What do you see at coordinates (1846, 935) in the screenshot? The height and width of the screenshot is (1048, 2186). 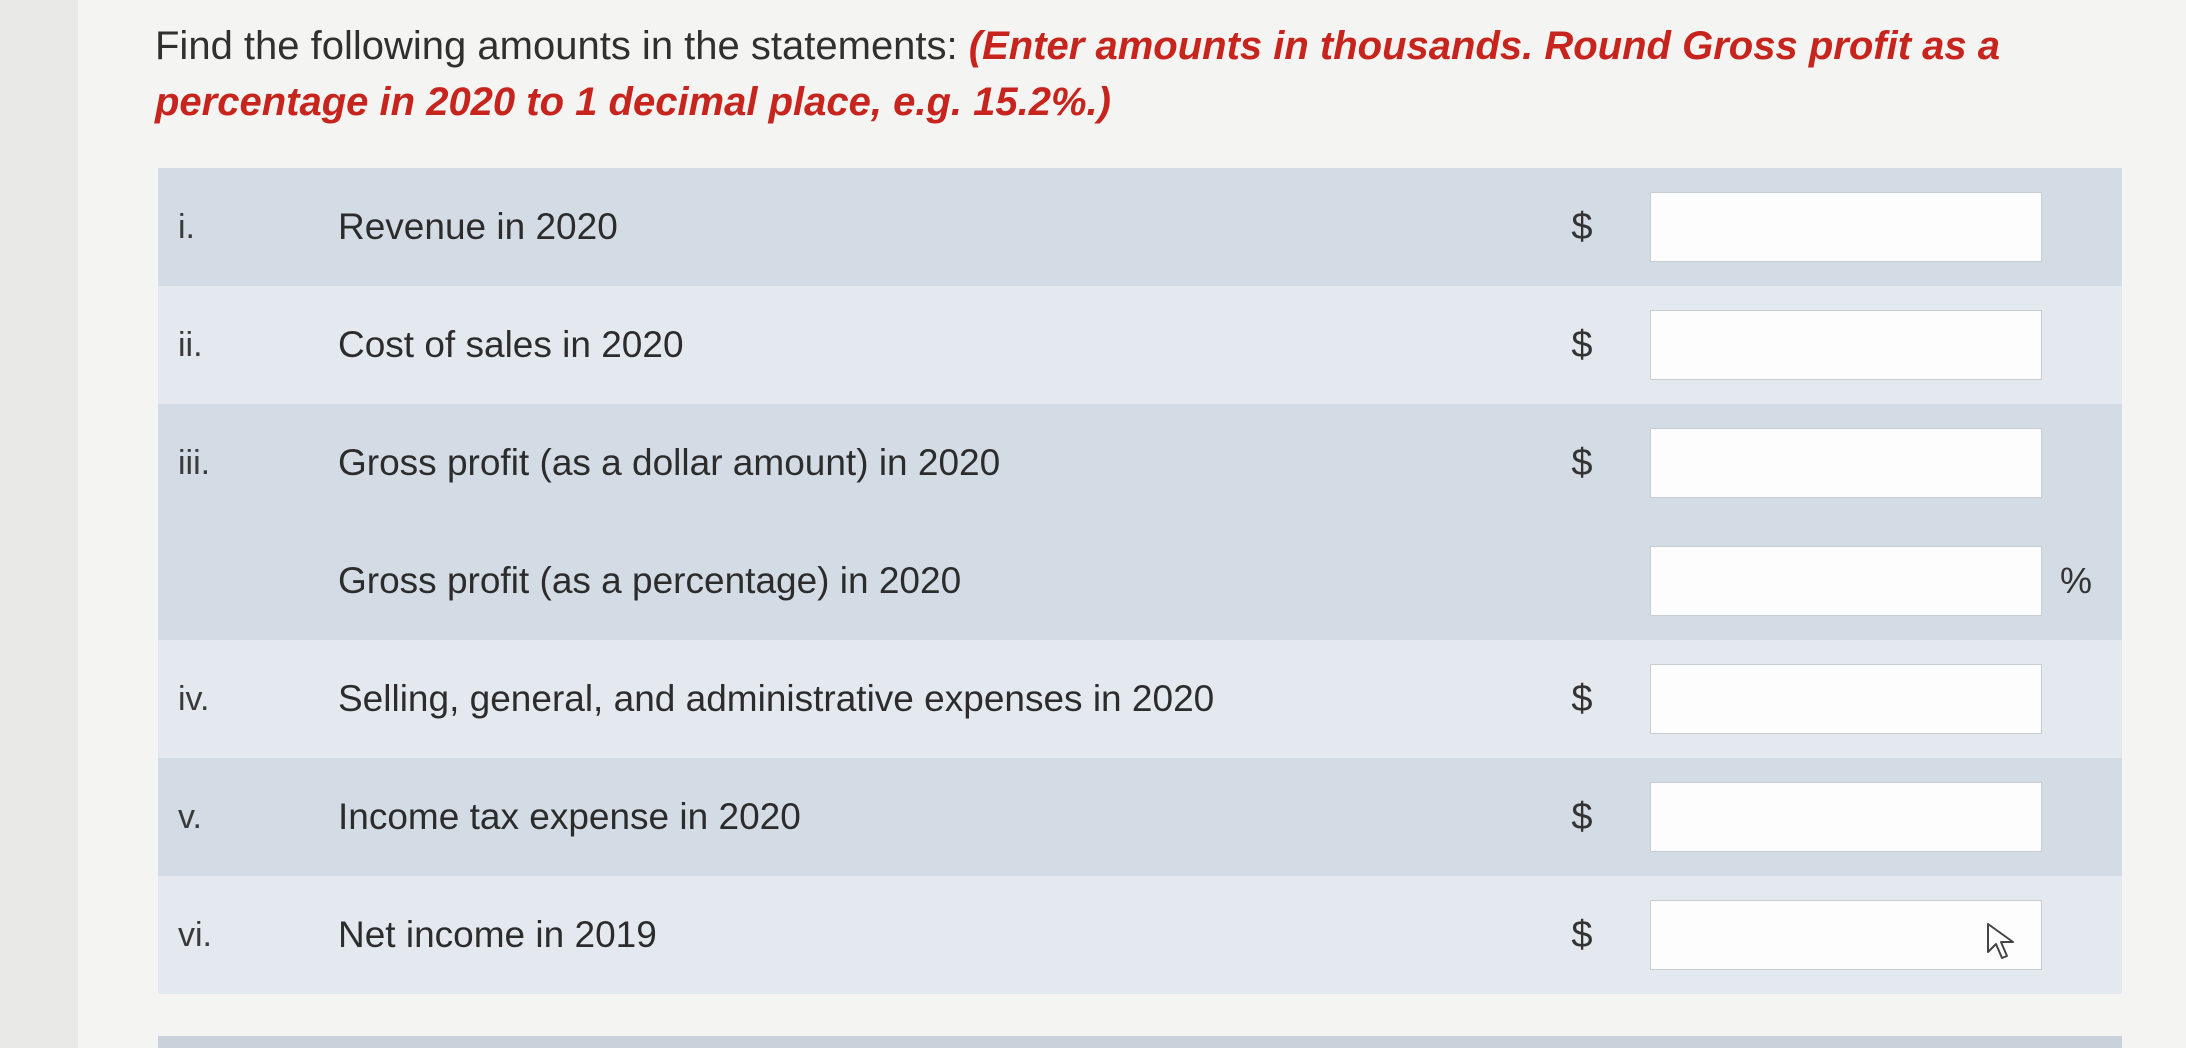 I see `net-income-input` at bounding box center [1846, 935].